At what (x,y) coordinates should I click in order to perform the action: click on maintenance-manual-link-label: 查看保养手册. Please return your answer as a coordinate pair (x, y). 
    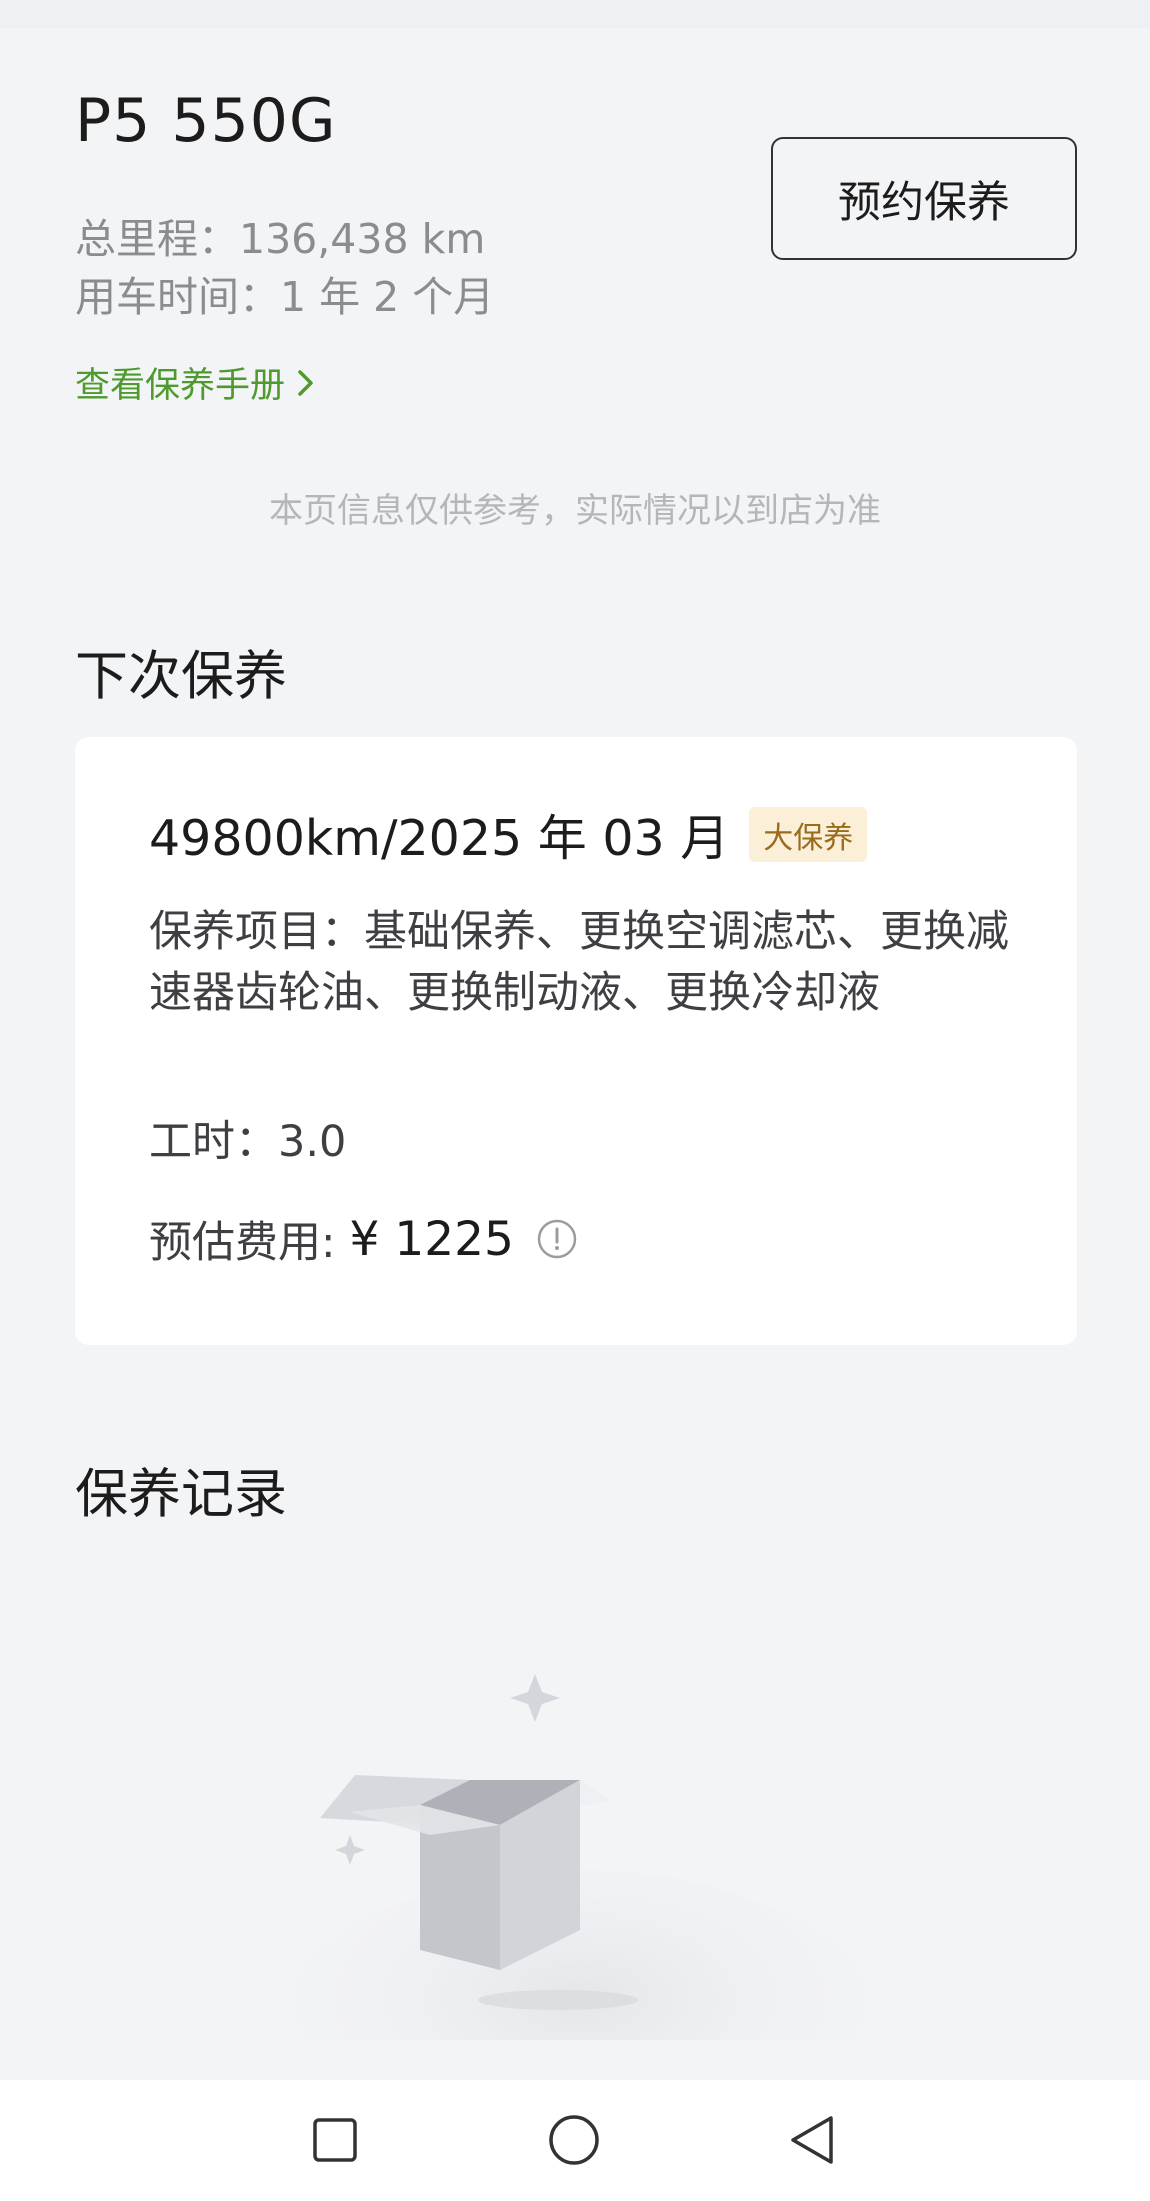
    Looking at the image, I should click on (180, 386).